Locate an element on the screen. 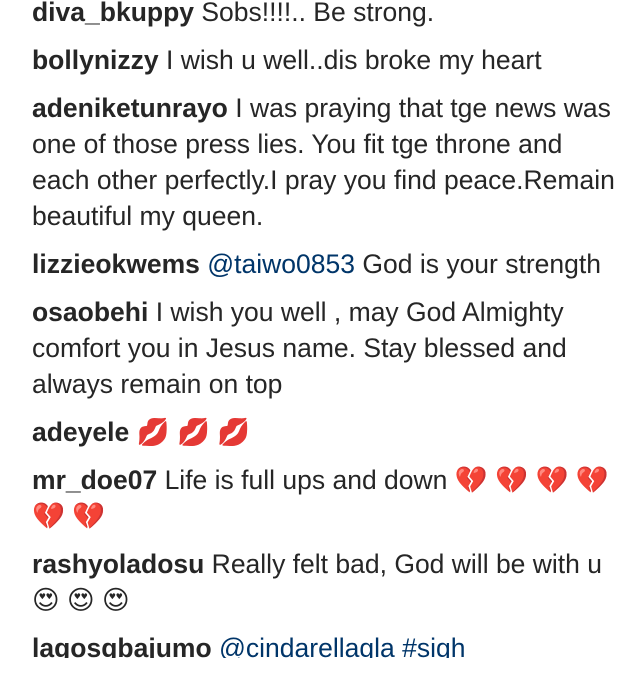  comment-item: lagosgbajumo @cindarellagla #sigh is located at coordinates (327, 644).